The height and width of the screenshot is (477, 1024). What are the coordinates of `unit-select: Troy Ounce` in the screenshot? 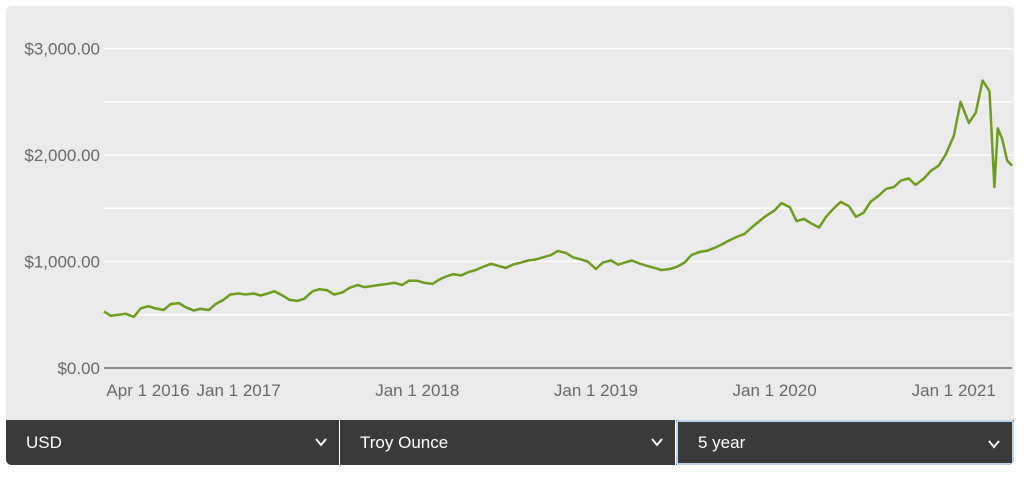 It's located at (508, 442).